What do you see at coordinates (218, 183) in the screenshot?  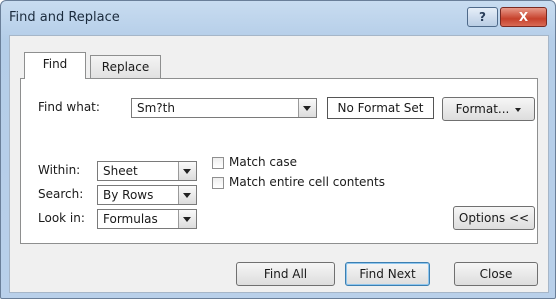 I see `match-entire-checkbox` at bounding box center [218, 183].